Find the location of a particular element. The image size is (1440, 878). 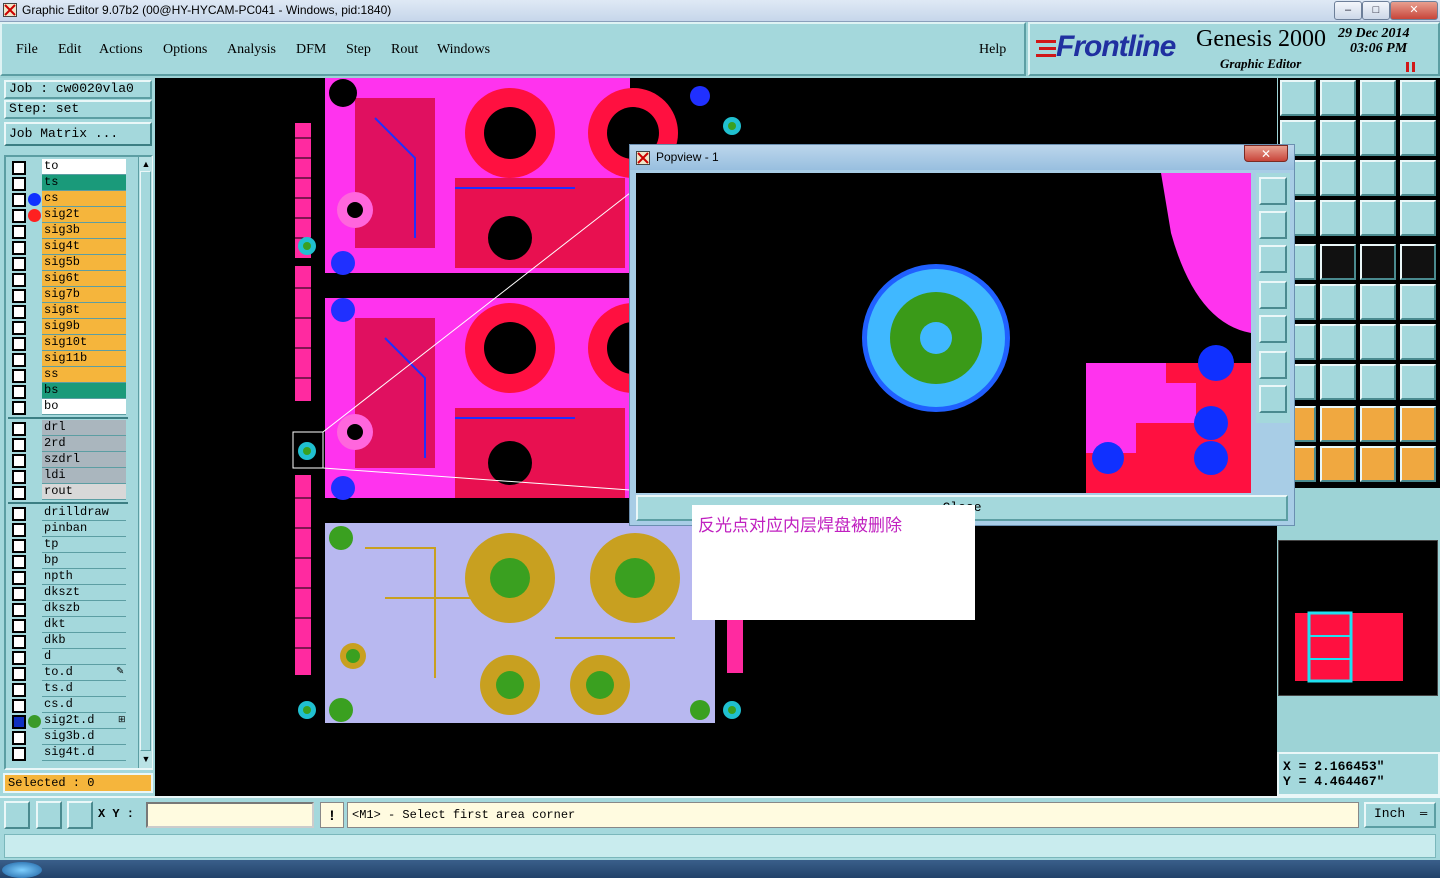

layer-row: bp is located at coordinates (68, 561).